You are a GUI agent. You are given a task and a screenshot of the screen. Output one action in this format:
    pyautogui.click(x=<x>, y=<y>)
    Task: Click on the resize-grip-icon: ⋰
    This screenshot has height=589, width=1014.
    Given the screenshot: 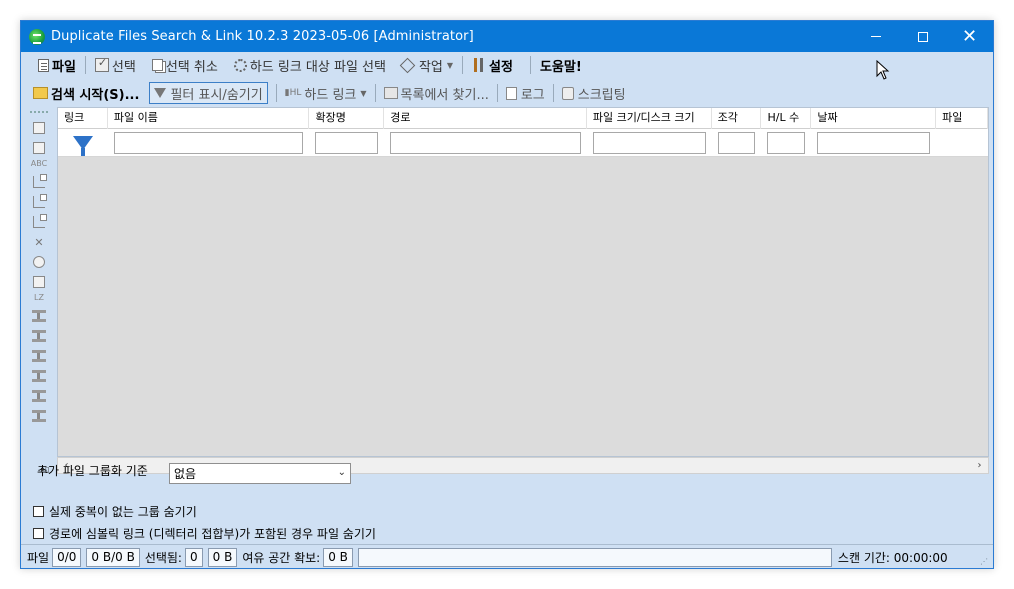 What is the action you would take?
    pyautogui.click(x=985, y=562)
    